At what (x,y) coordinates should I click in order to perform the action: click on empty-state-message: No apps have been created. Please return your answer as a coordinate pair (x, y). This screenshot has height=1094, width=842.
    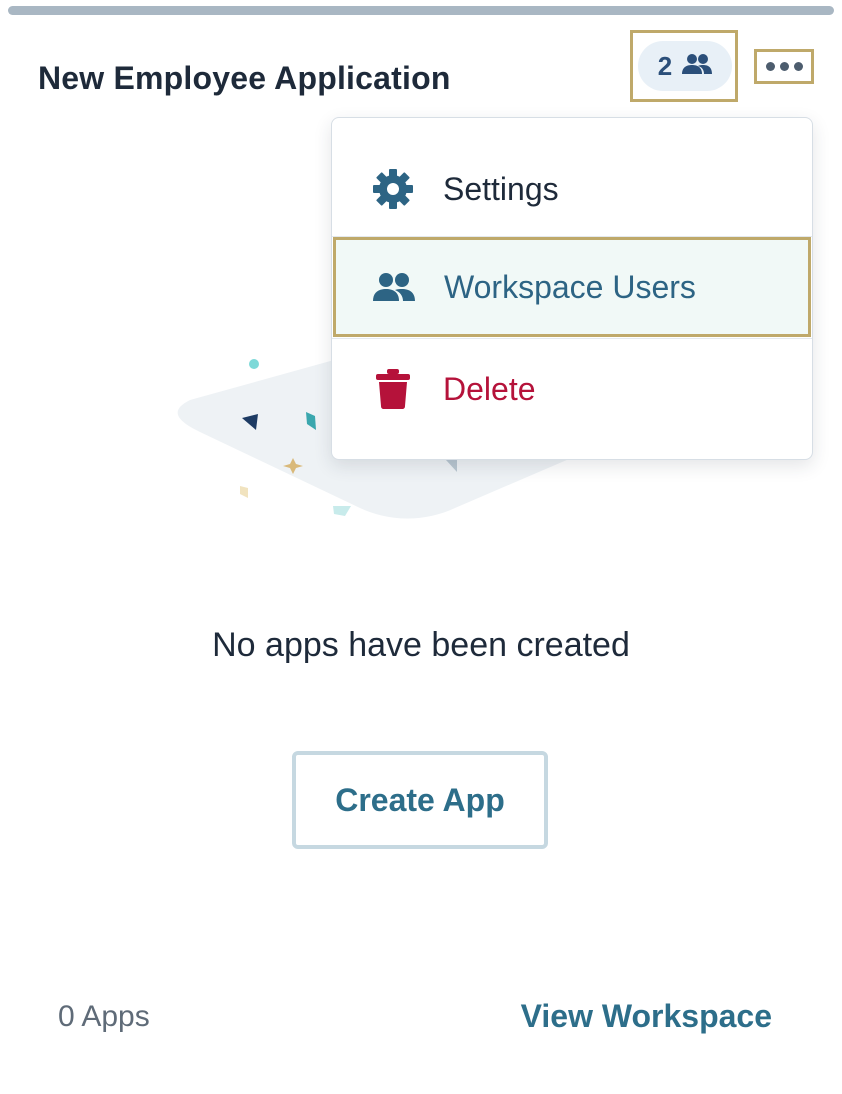
    Looking at the image, I should click on (421, 645).